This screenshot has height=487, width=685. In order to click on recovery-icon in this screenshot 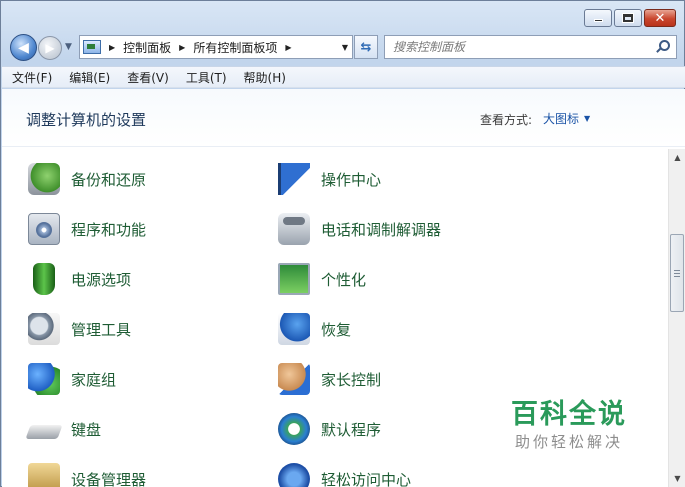, I will do `click(294, 329)`.